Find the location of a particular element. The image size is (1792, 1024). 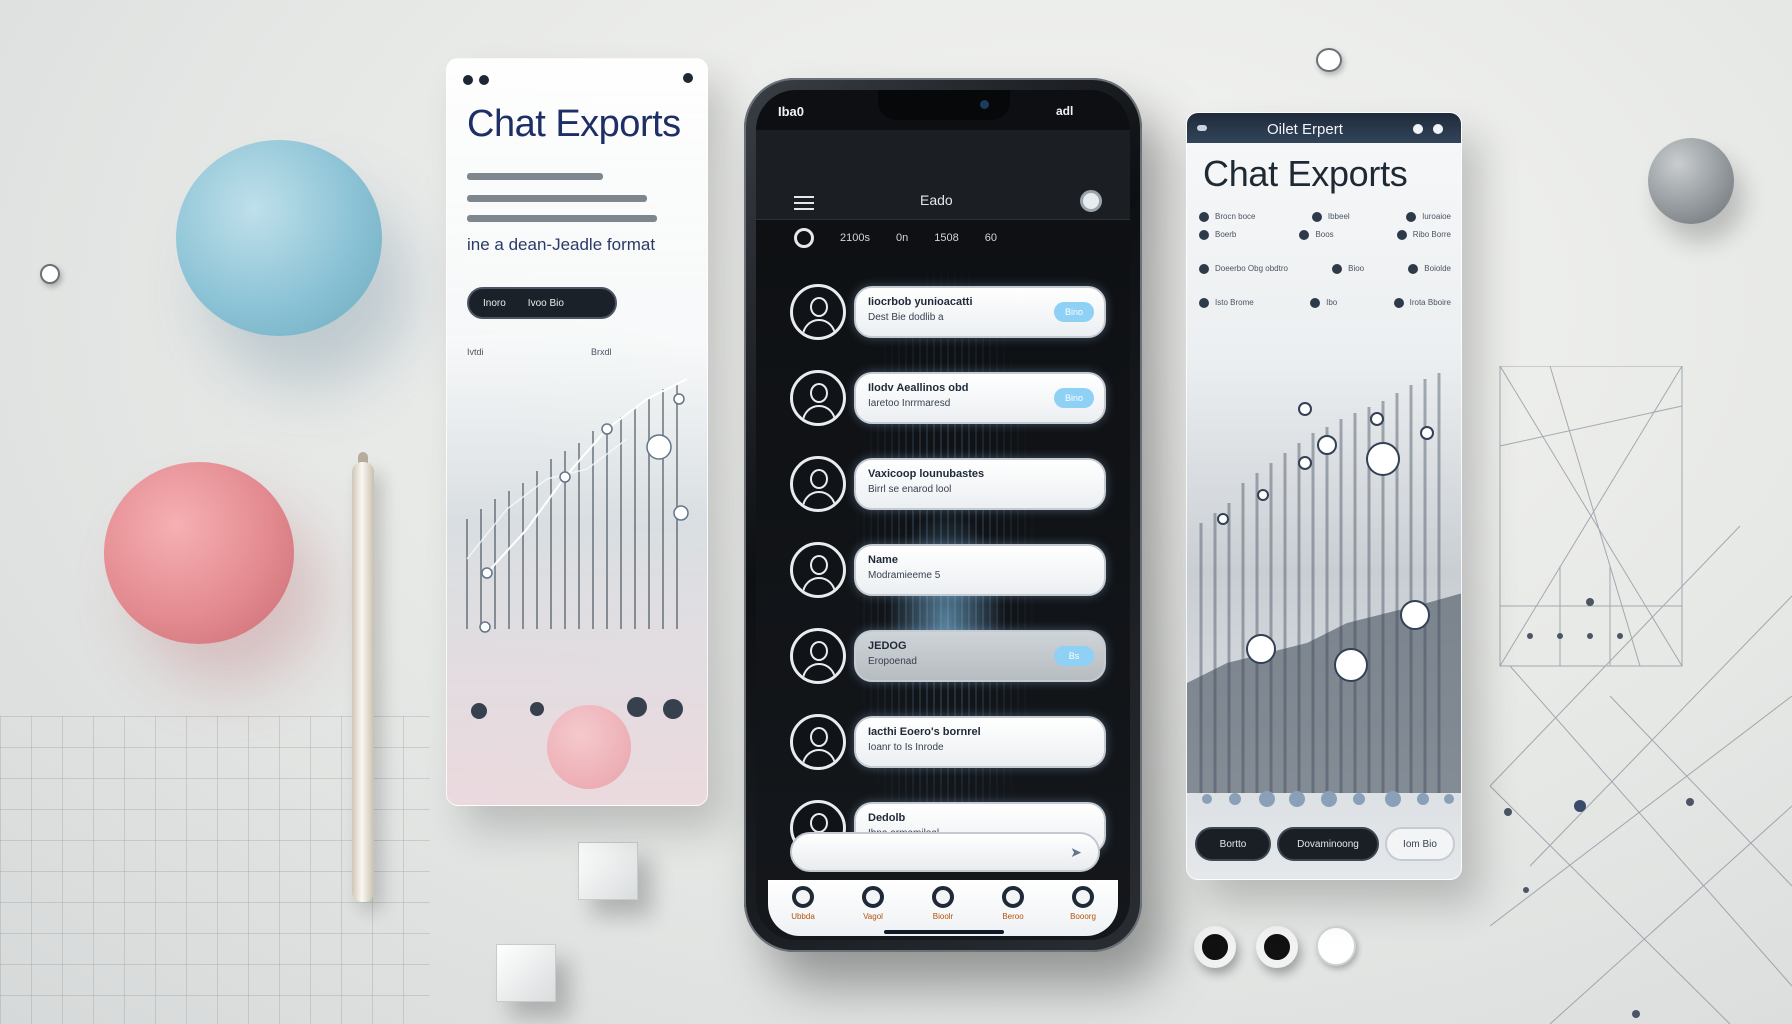

stat-c: Ribo Borre is located at coordinates (1423, 235).